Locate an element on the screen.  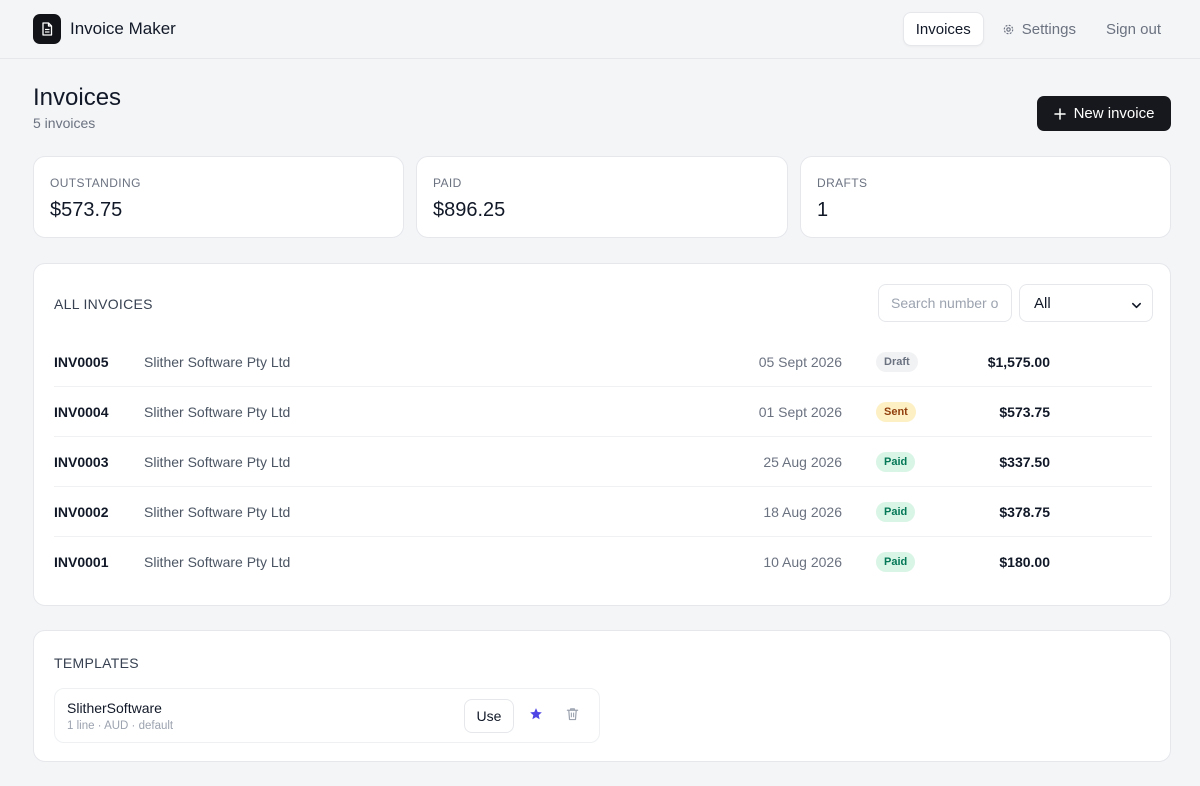
invoice-date: 01 Sept 2026 is located at coordinates (800, 412).